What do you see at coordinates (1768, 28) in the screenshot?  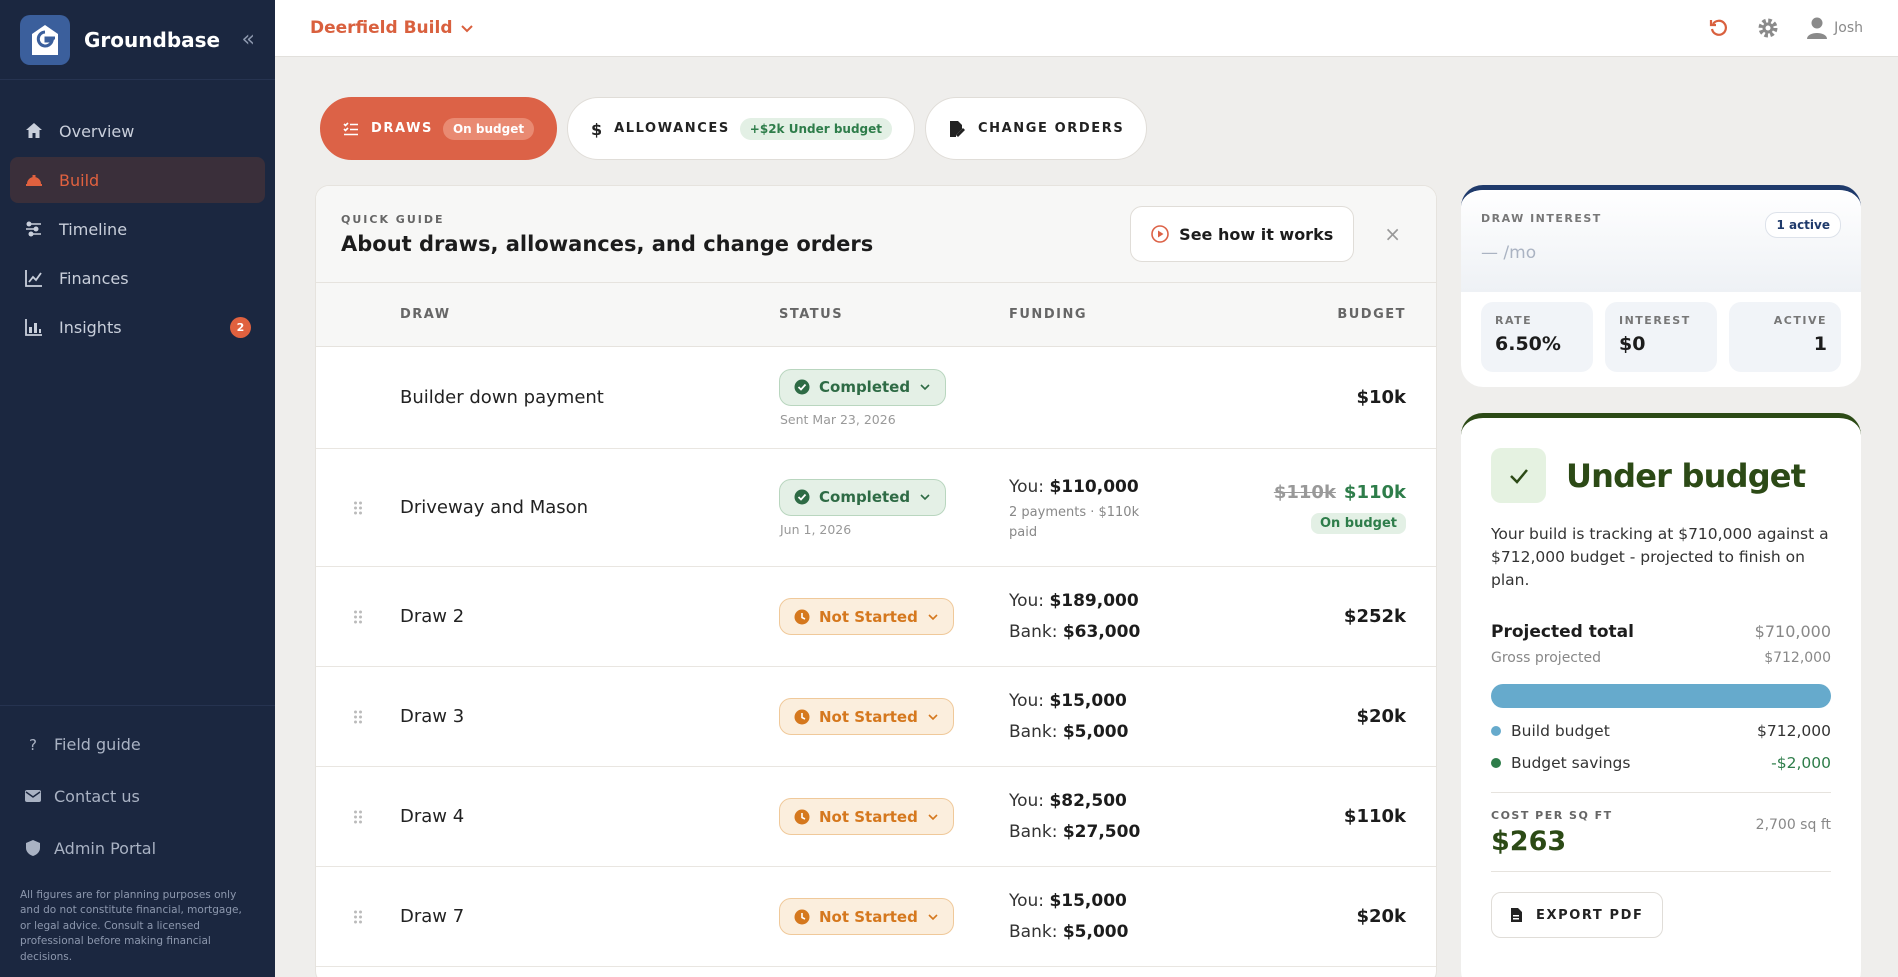 I see `gear-icon` at bounding box center [1768, 28].